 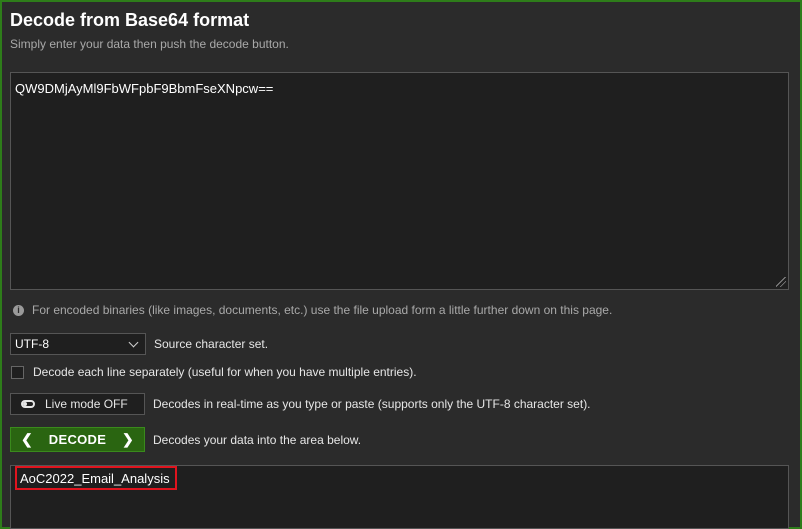 I want to click on charset-row: UTF-8 Source character set., so click(x=139, y=344).